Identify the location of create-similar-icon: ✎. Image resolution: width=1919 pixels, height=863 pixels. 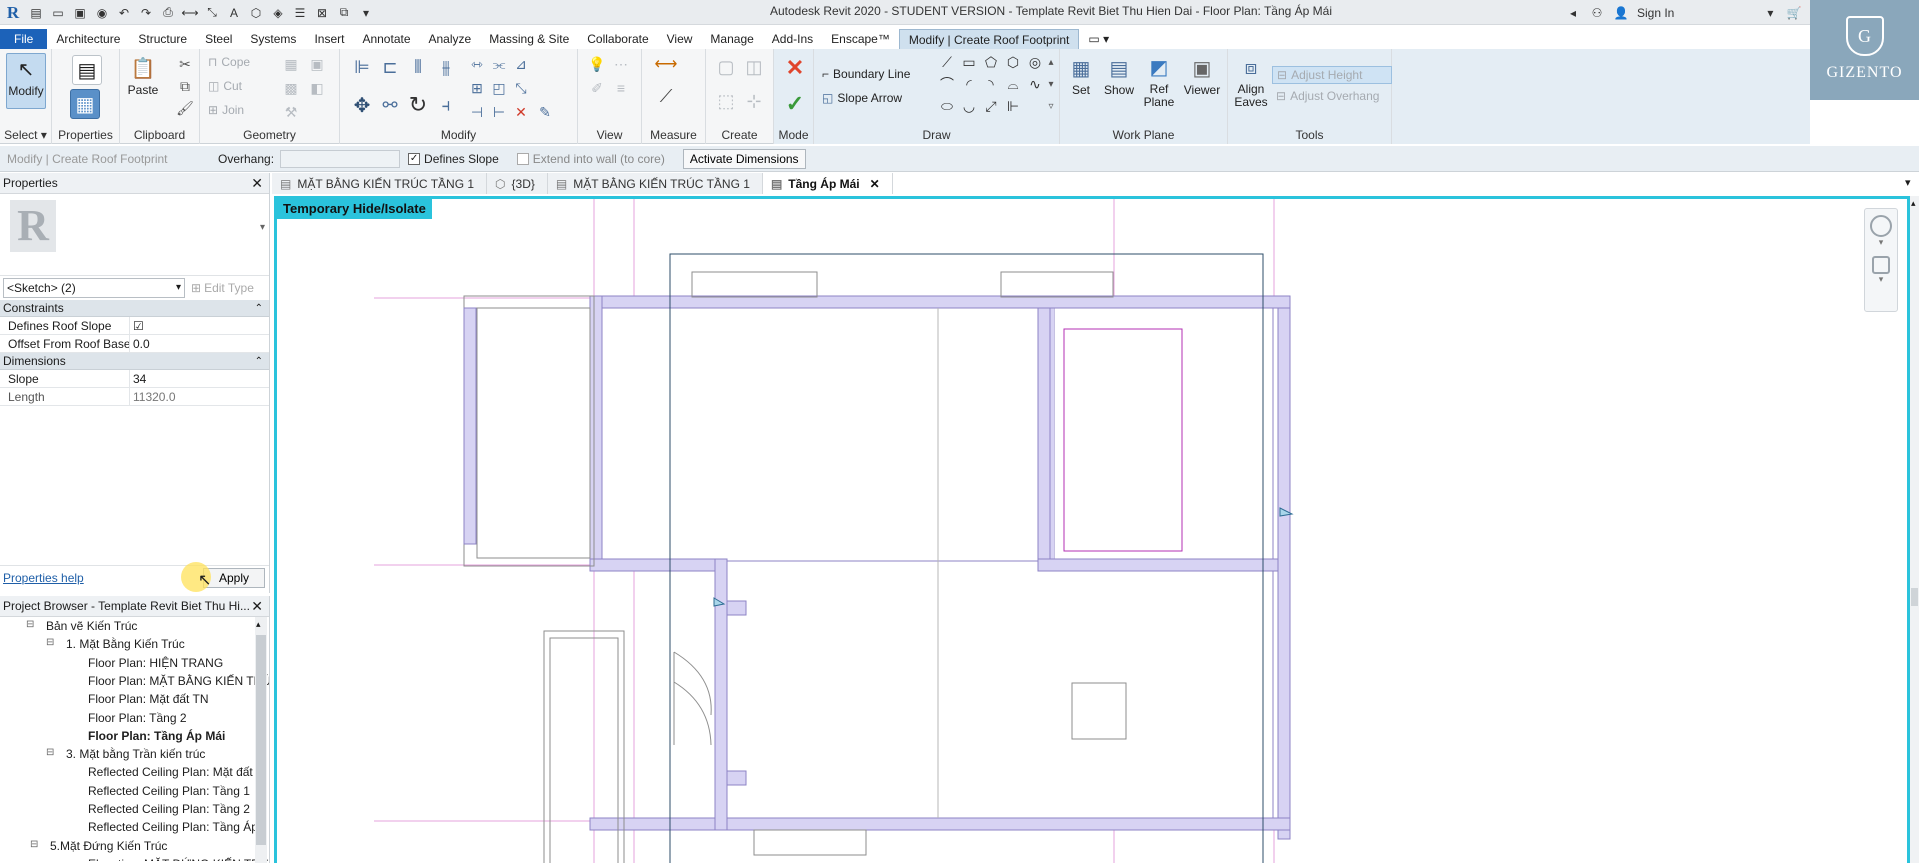
(545, 112).